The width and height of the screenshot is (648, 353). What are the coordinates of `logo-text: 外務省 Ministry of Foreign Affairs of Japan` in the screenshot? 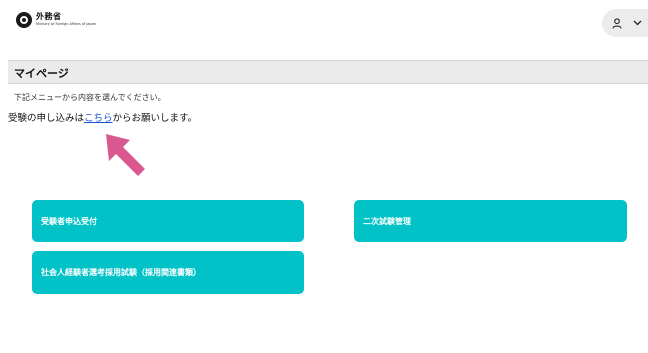 It's located at (66, 20).